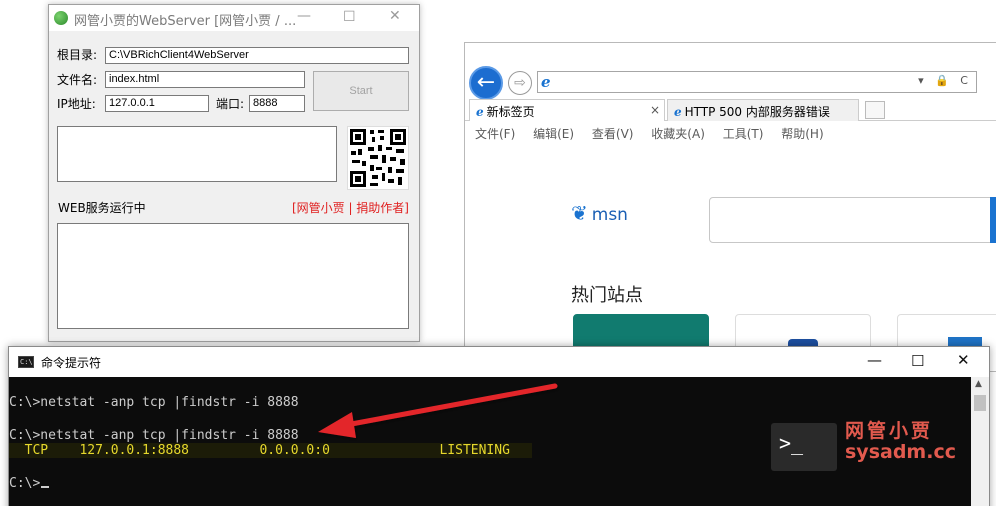  I want to click on watermark: 网管小贾 sysadm.cc, so click(900, 442).